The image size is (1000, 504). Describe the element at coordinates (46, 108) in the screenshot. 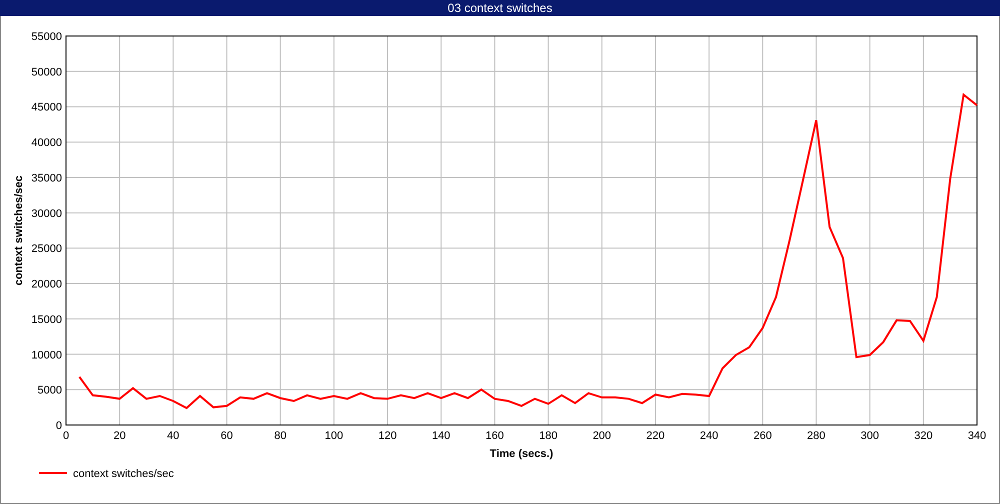

I see `y-tick-label: 45000` at that location.